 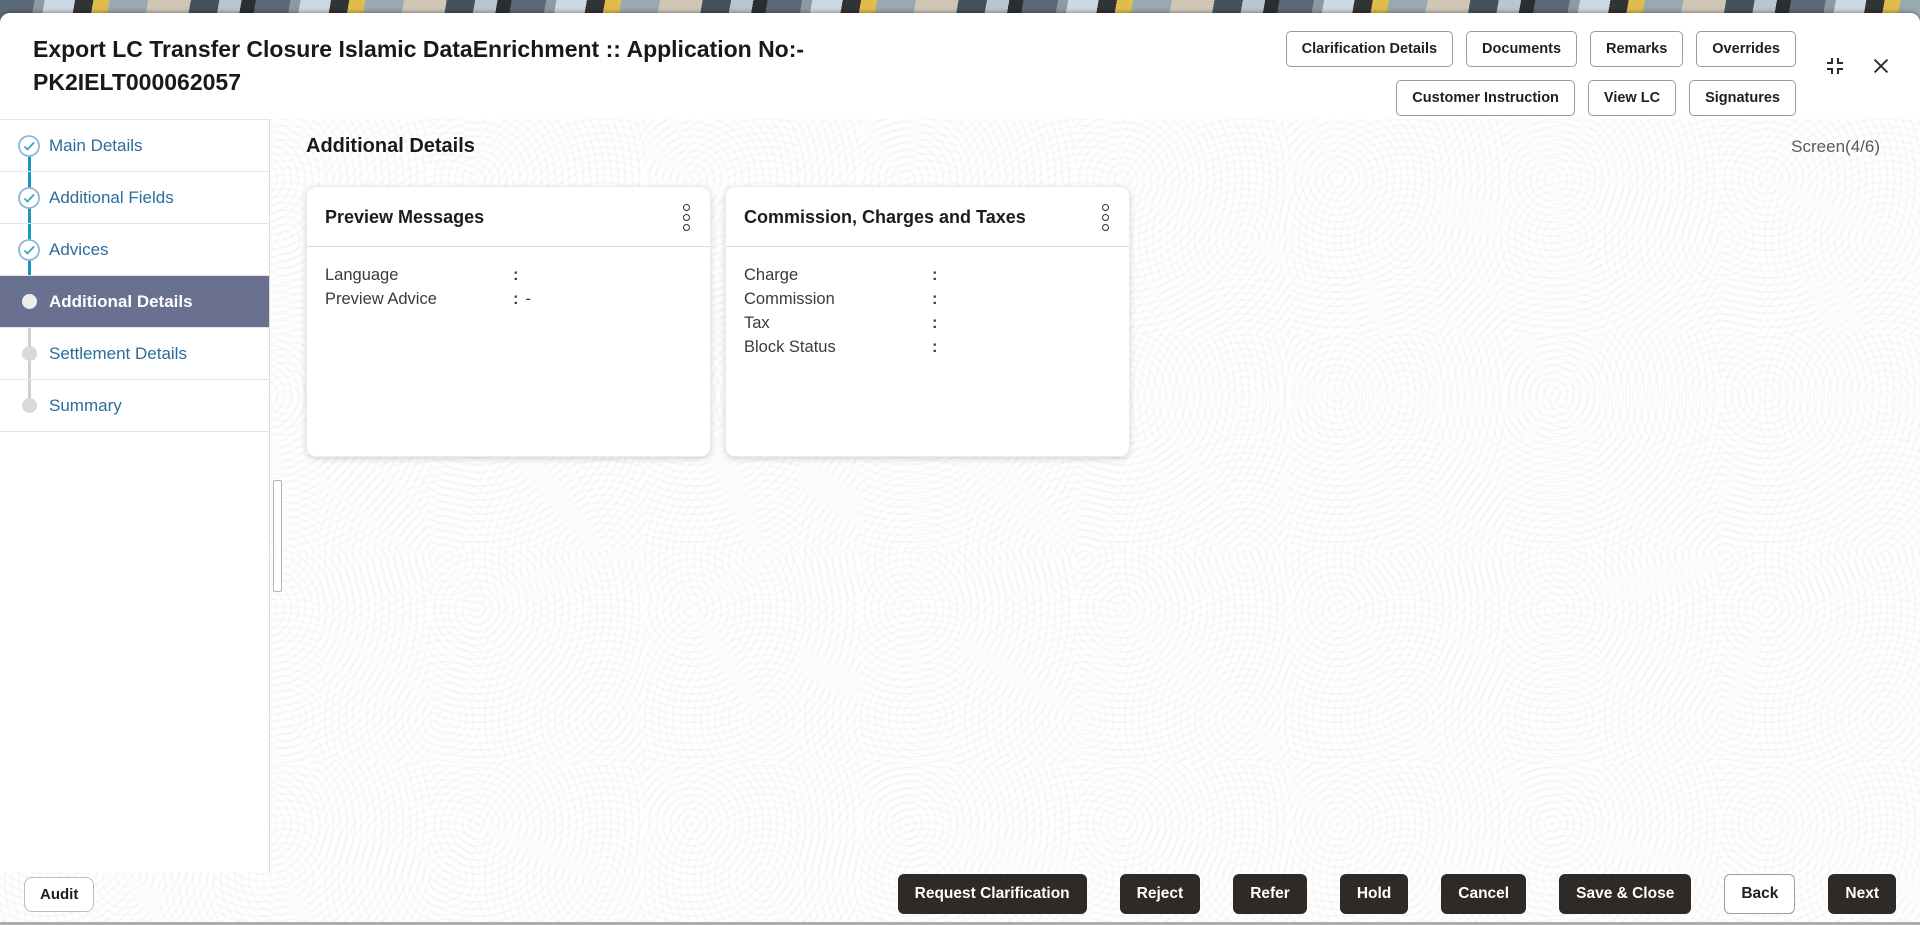 What do you see at coordinates (134, 406) in the screenshot?
I see `sidebar-item-summary: Summary` at bounding box center [134, 406].